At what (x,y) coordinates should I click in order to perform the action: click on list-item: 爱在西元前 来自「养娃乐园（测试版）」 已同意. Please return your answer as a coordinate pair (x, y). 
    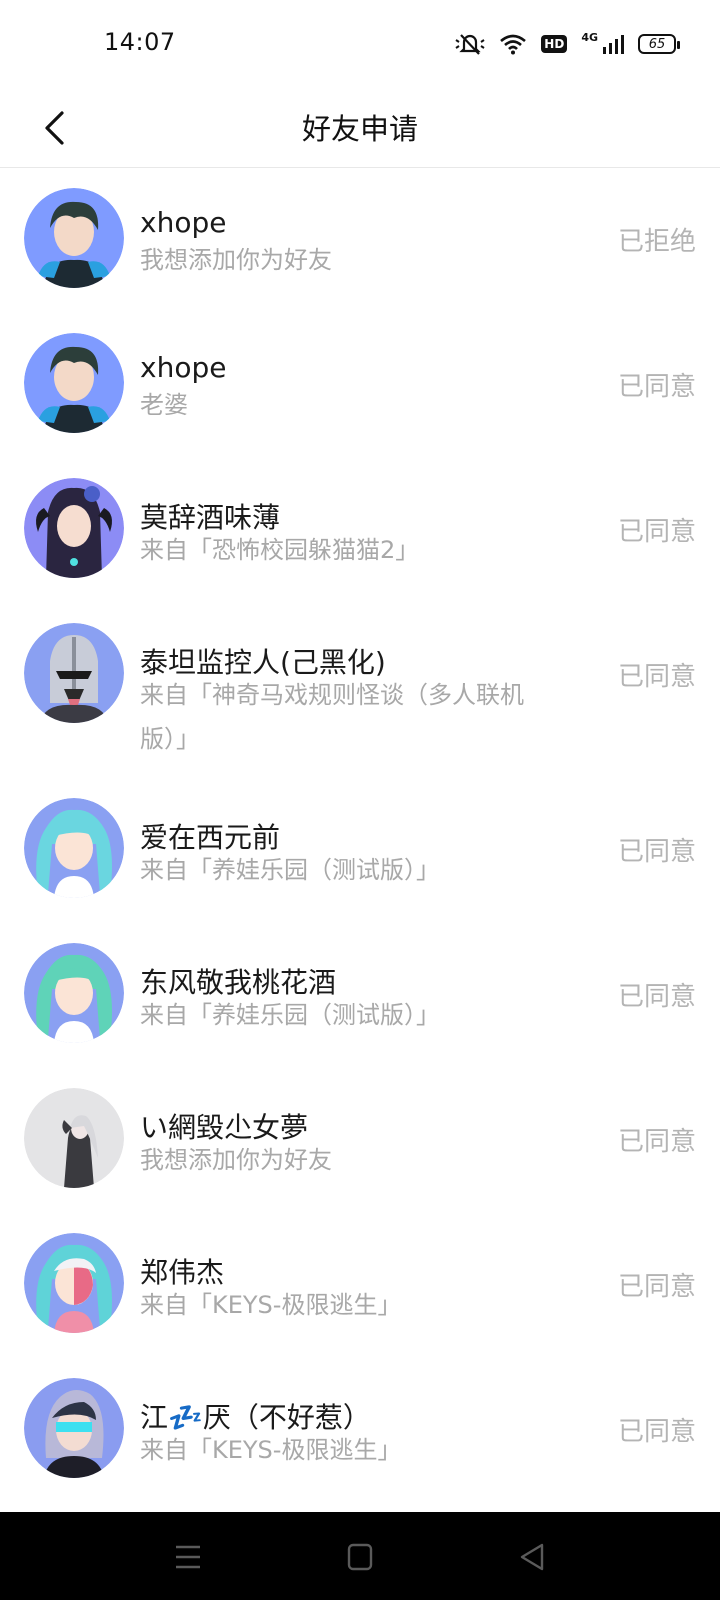
    Looking at the image, I should click on (360, 850).